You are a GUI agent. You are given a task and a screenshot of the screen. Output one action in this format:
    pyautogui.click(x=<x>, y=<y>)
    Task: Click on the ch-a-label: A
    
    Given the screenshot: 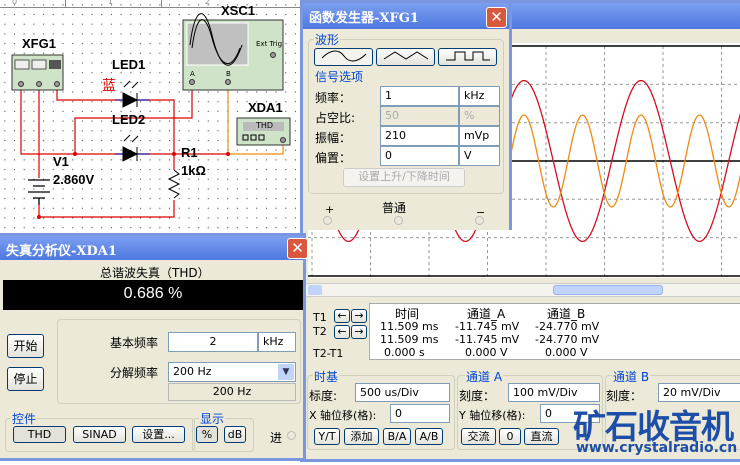 What is the action you would take?
    pyautogui.click(x=192, y=74)
    